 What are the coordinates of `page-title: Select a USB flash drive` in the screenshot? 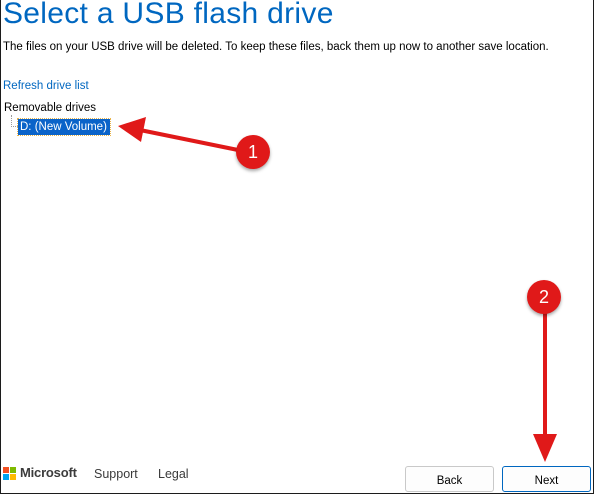 It's located at (168, 15).